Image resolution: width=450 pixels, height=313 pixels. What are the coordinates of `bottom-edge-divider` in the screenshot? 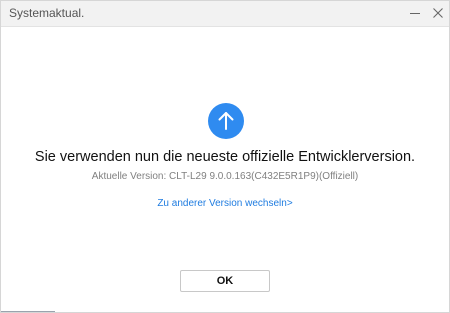 It's located at (28, 311).